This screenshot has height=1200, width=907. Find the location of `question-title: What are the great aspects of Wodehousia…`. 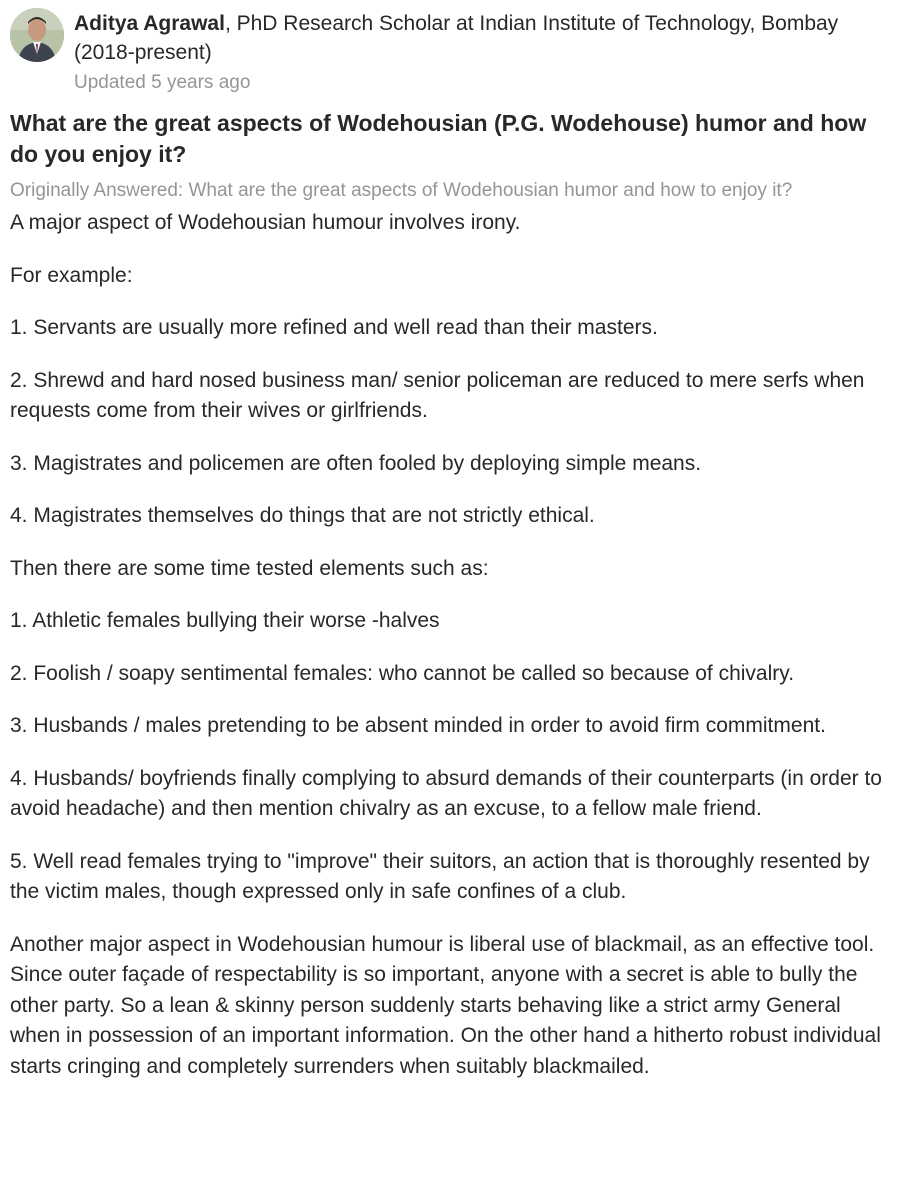

question-title: What are the great aspects of Wodehousia… is located at coordinates (451, 139).